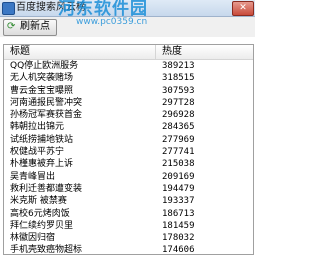 This screenshot has height=255, width=320. I want to click on row-title: 救利迁善都遭变装, so click(46, 188).